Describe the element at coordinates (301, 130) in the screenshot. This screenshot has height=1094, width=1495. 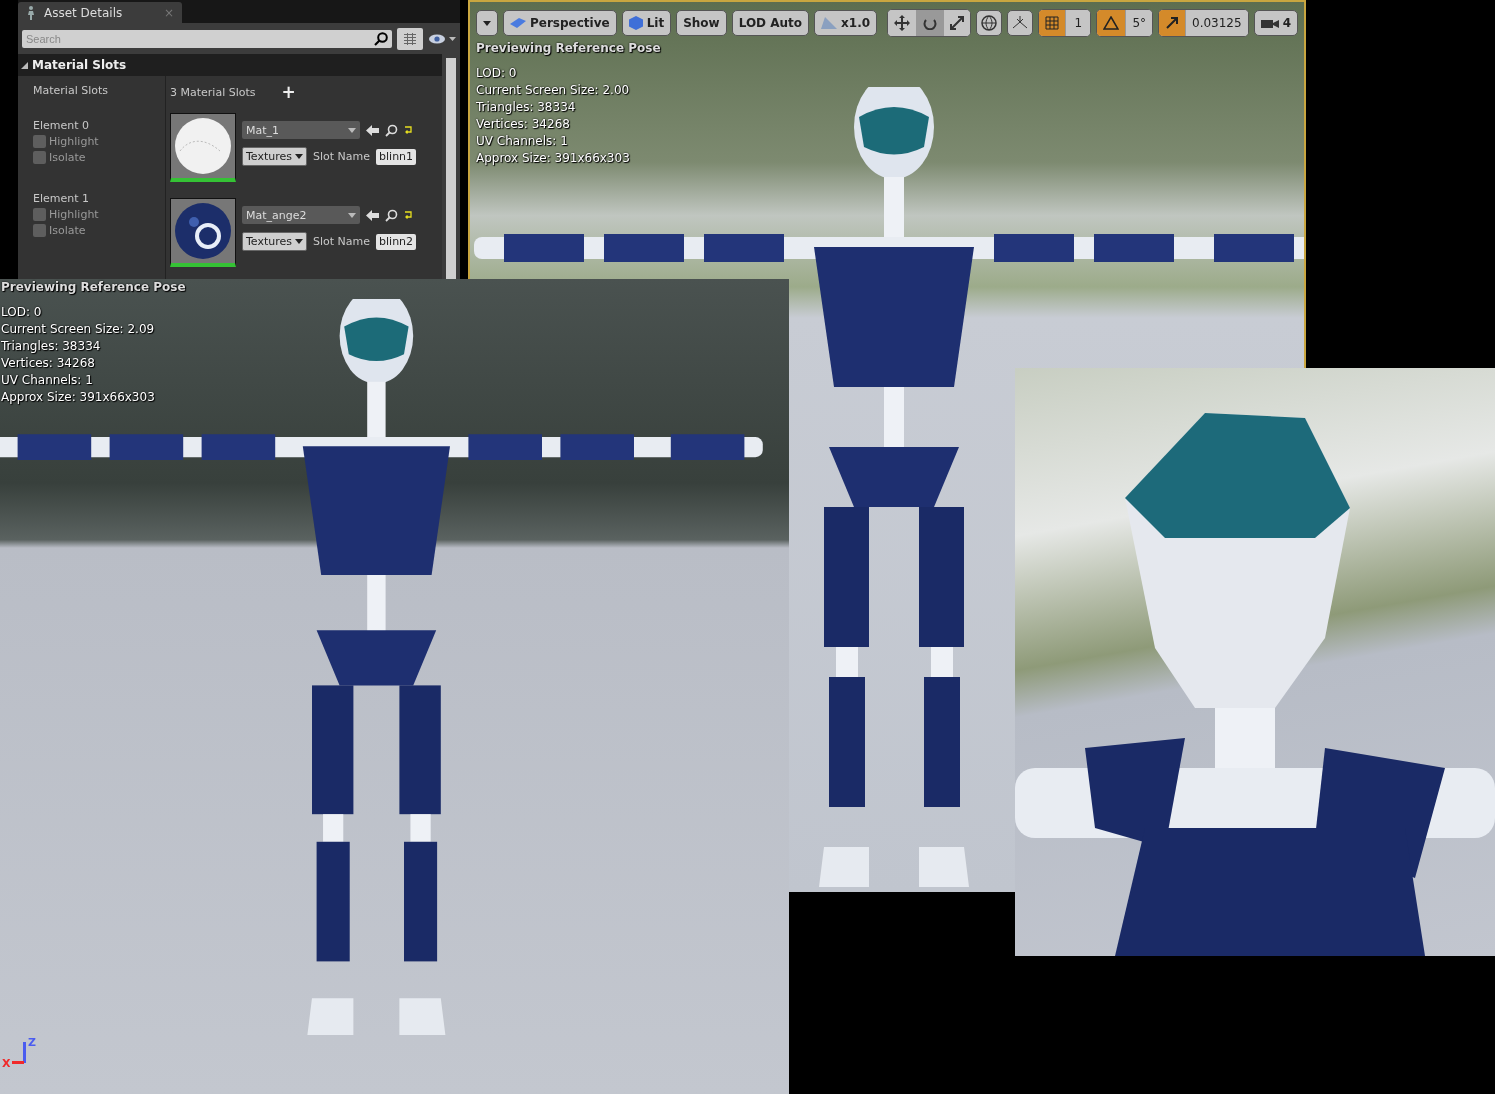
I see `material-dropdown: Mat_1` at that location.